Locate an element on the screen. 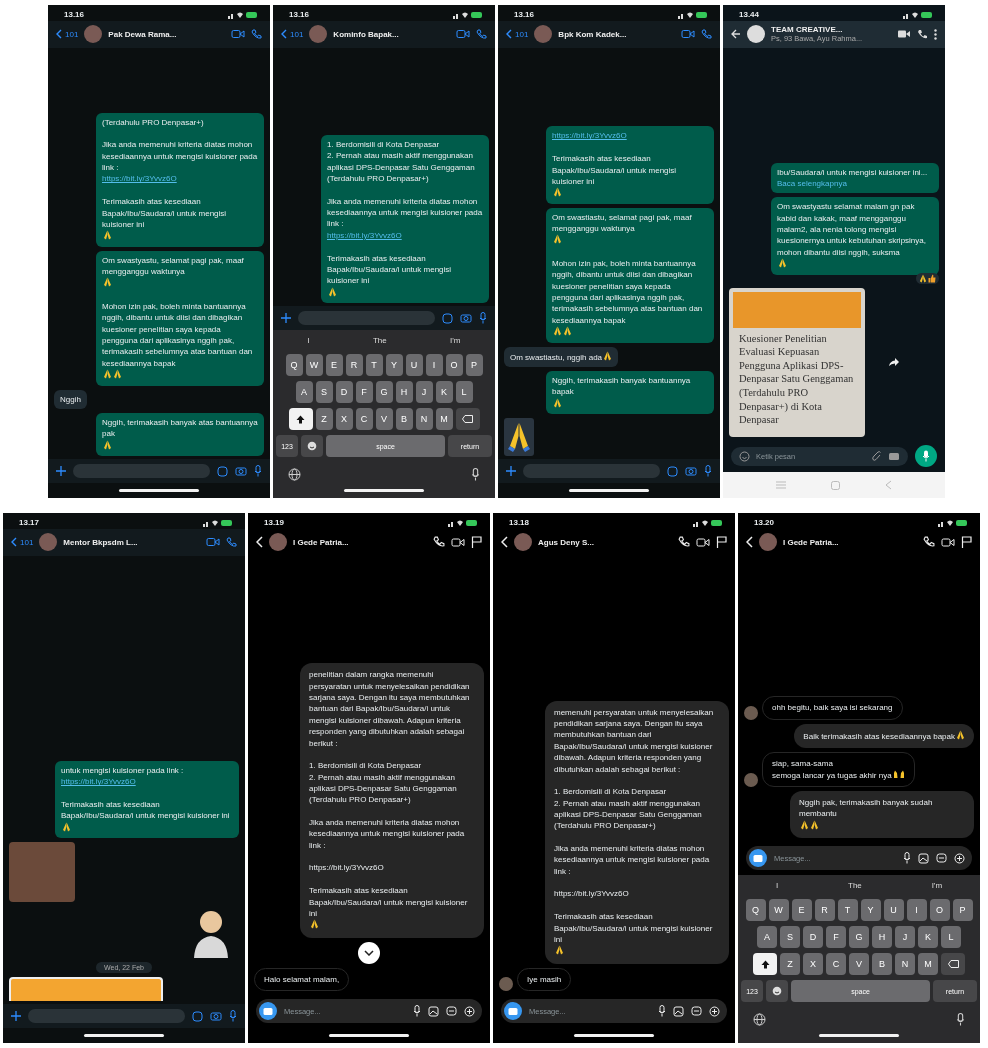  keyboard-key: C is located at coordinates (836, 964).